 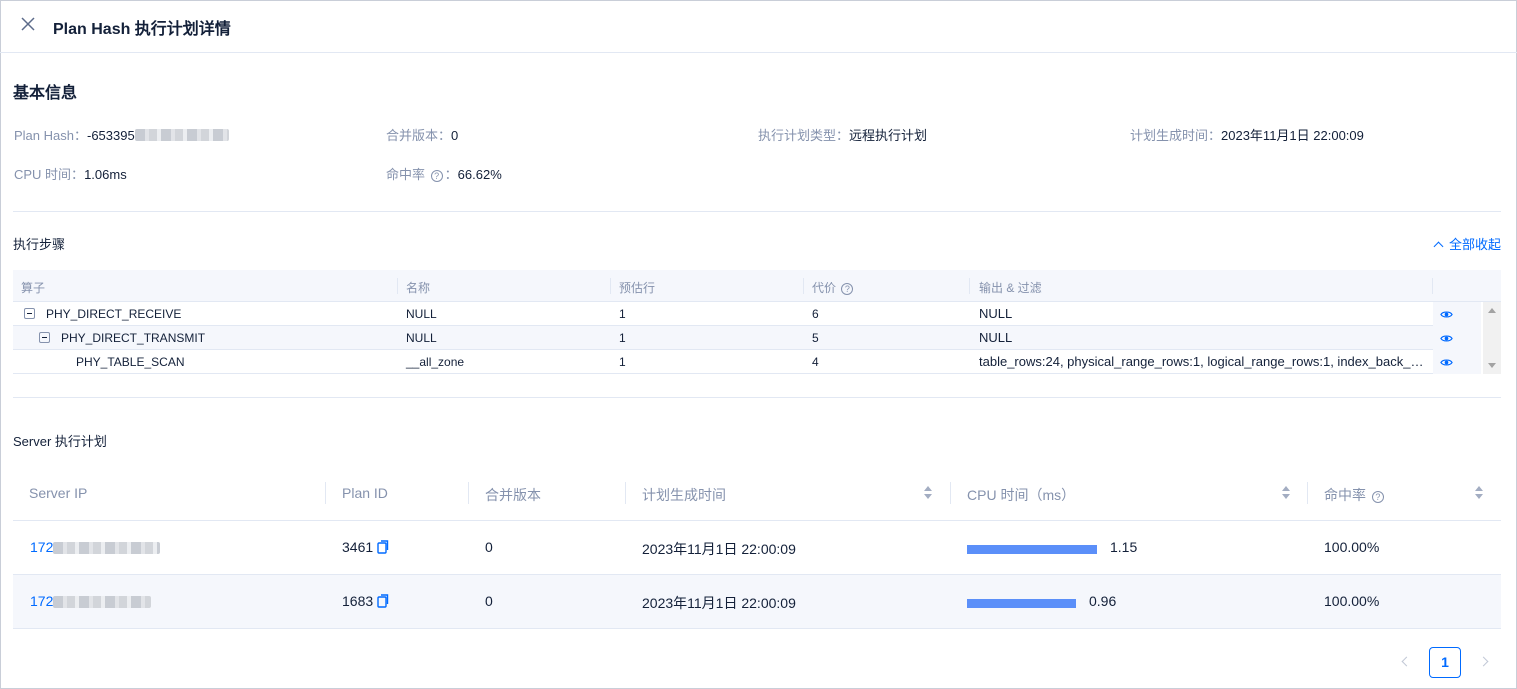 I want to click on merge-version-item: 合并版本：0, so click(x=422, y=134).